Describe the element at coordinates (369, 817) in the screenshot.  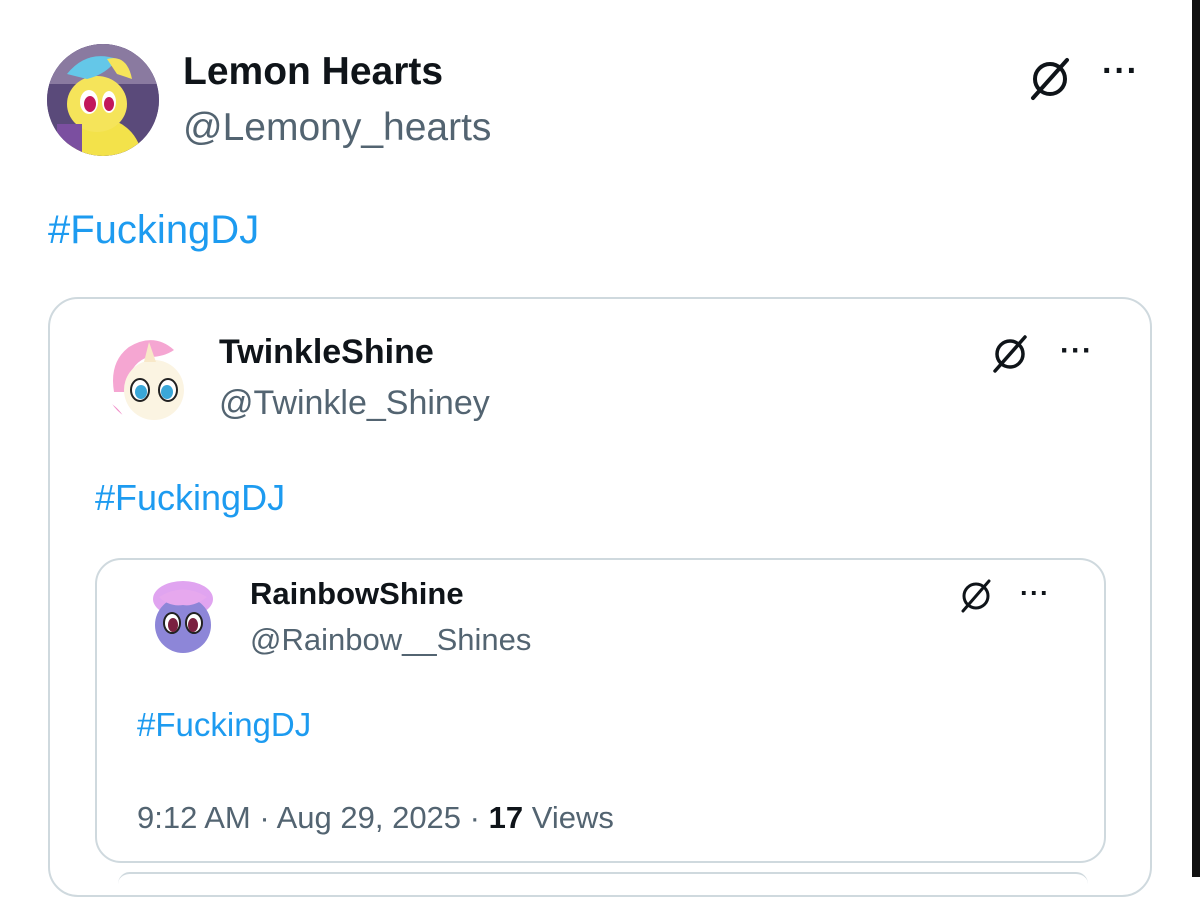
I see `post-date: Aug 29, 2025` at that location.